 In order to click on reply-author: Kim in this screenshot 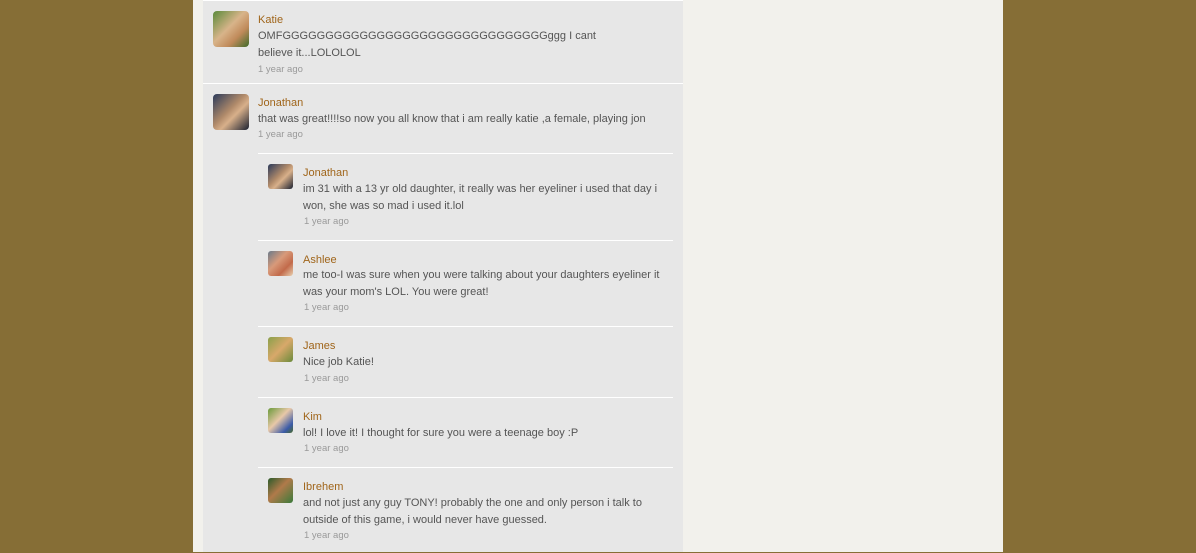, I will do `click(312, 417)`.